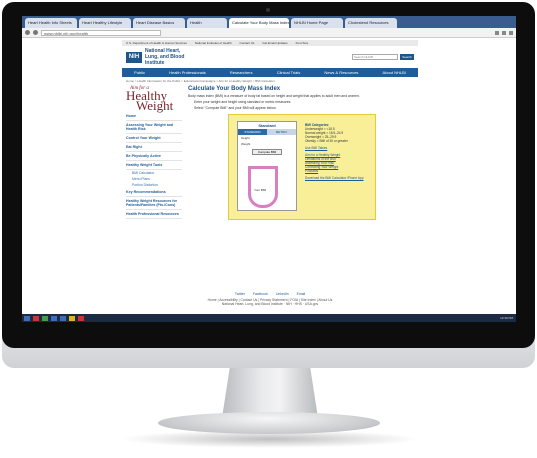 The width and height of the screenshot is (537, 458). Describe the element at coordinates (497, 32) in the screenshot. I see `star-icon` at that location.